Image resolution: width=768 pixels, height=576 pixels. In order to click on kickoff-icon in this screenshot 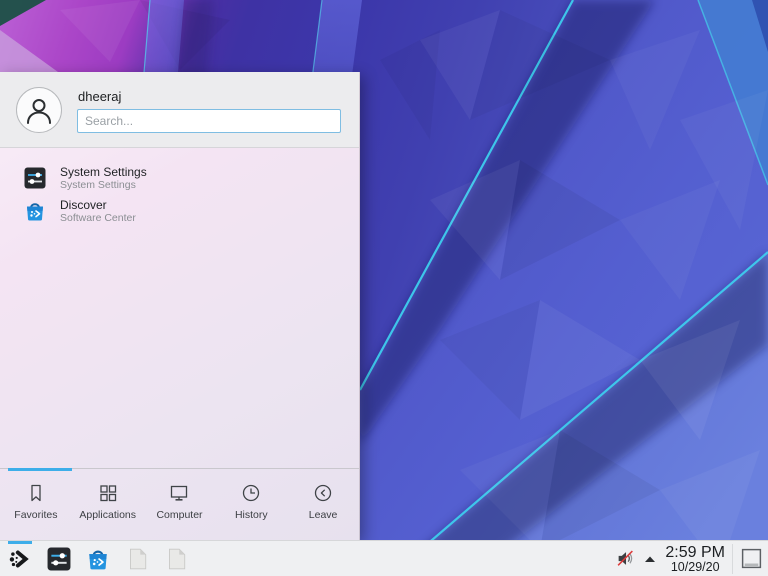, I will do `click(19, 558)`.